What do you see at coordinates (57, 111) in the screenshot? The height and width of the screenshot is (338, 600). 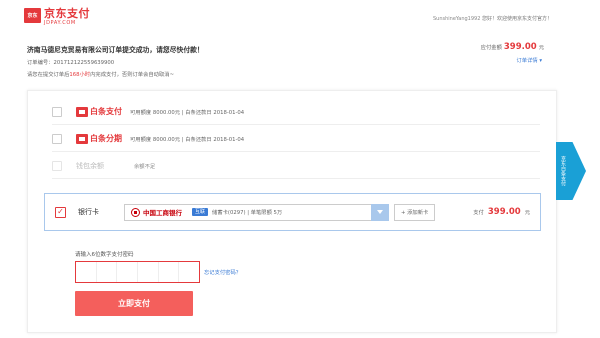 I see `baitiao-checkbox` at bounding box center [57, 111].